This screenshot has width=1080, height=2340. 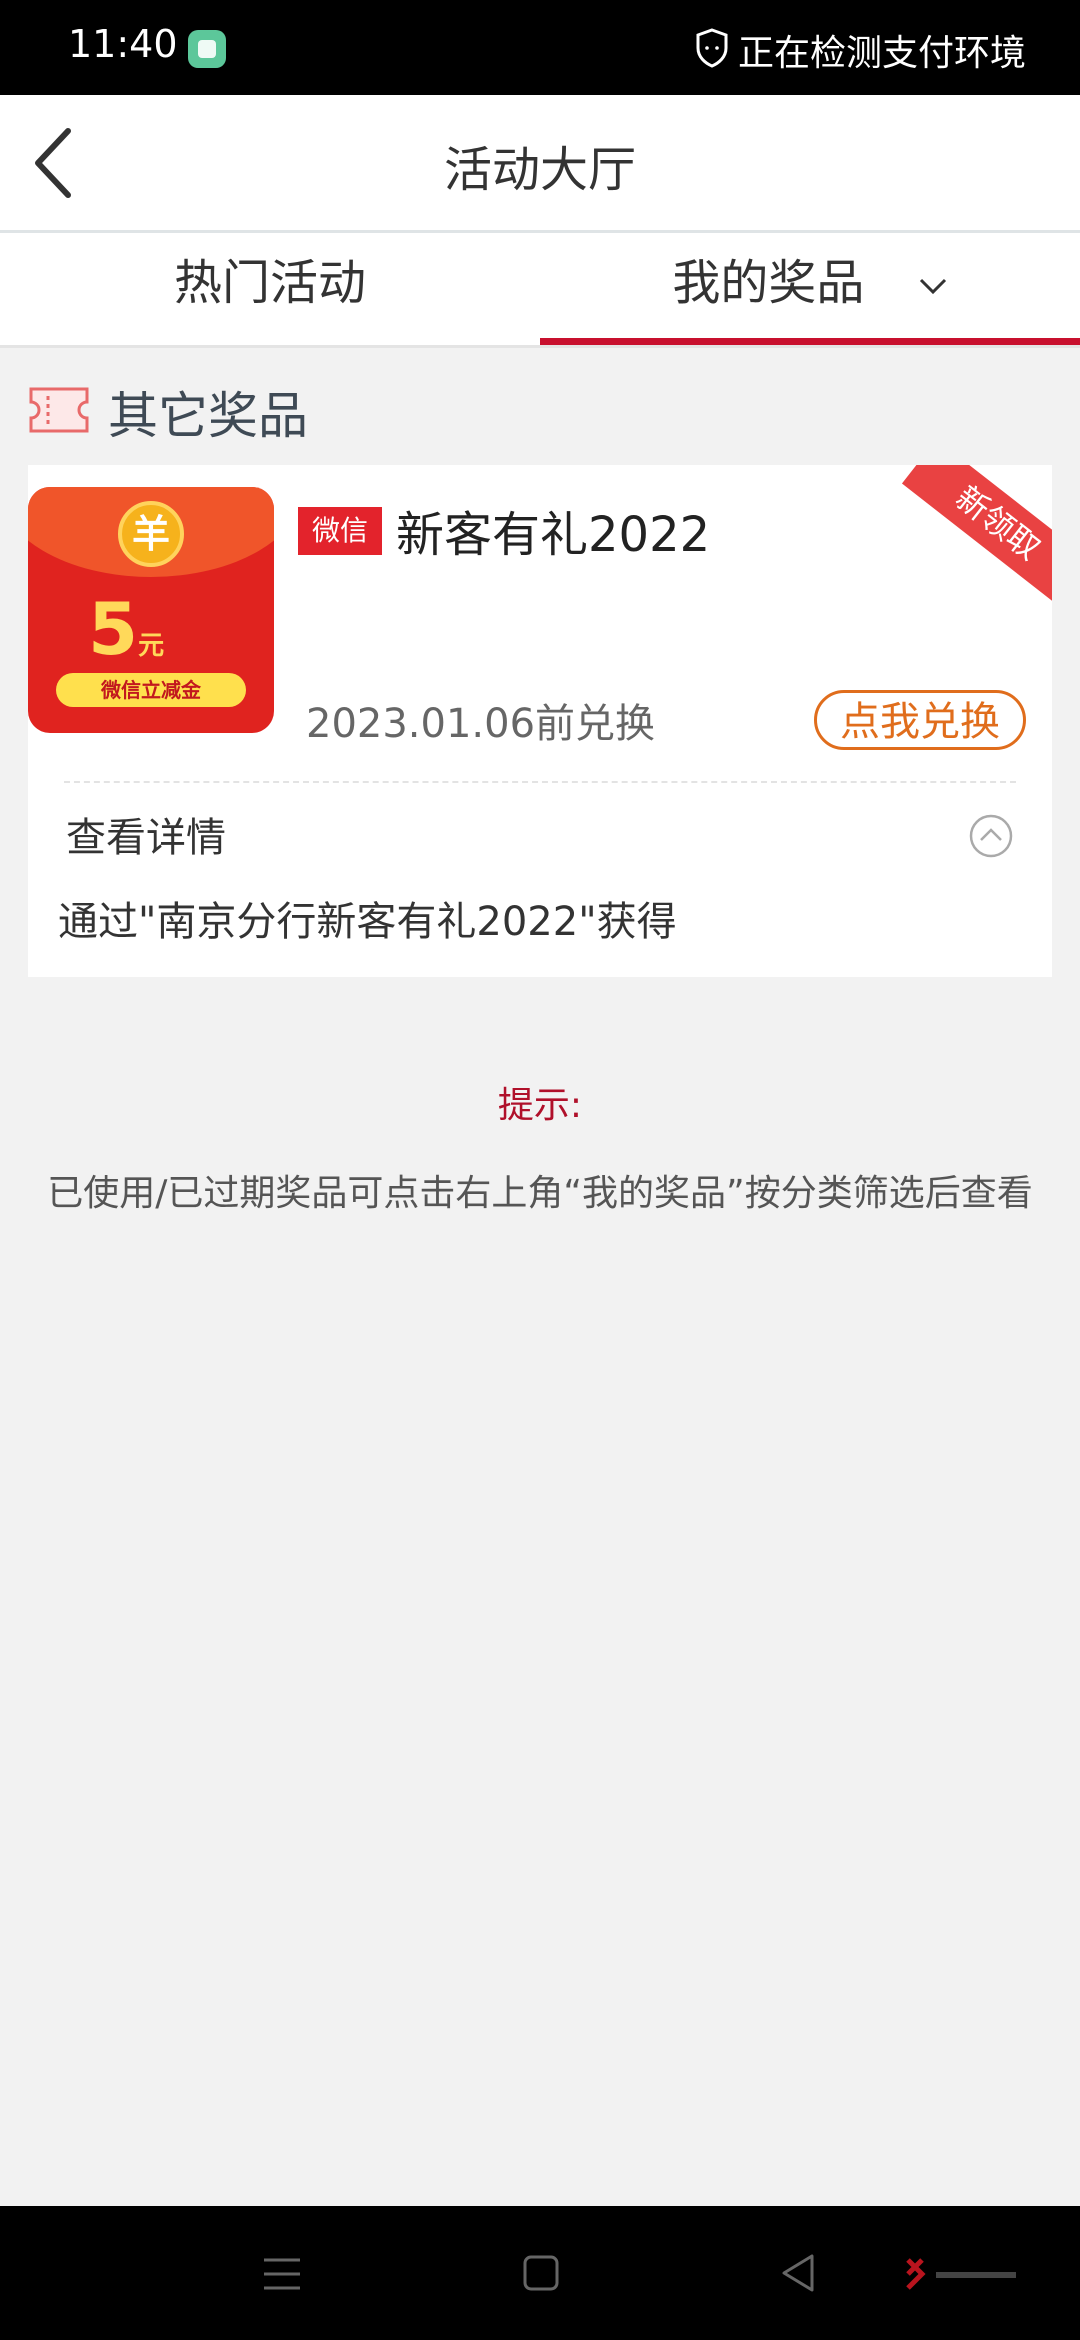 What do you see at coordinates (151, 534) in the screenshot?
I see `coin-icon: 羊` at bounding box center [151, 534].